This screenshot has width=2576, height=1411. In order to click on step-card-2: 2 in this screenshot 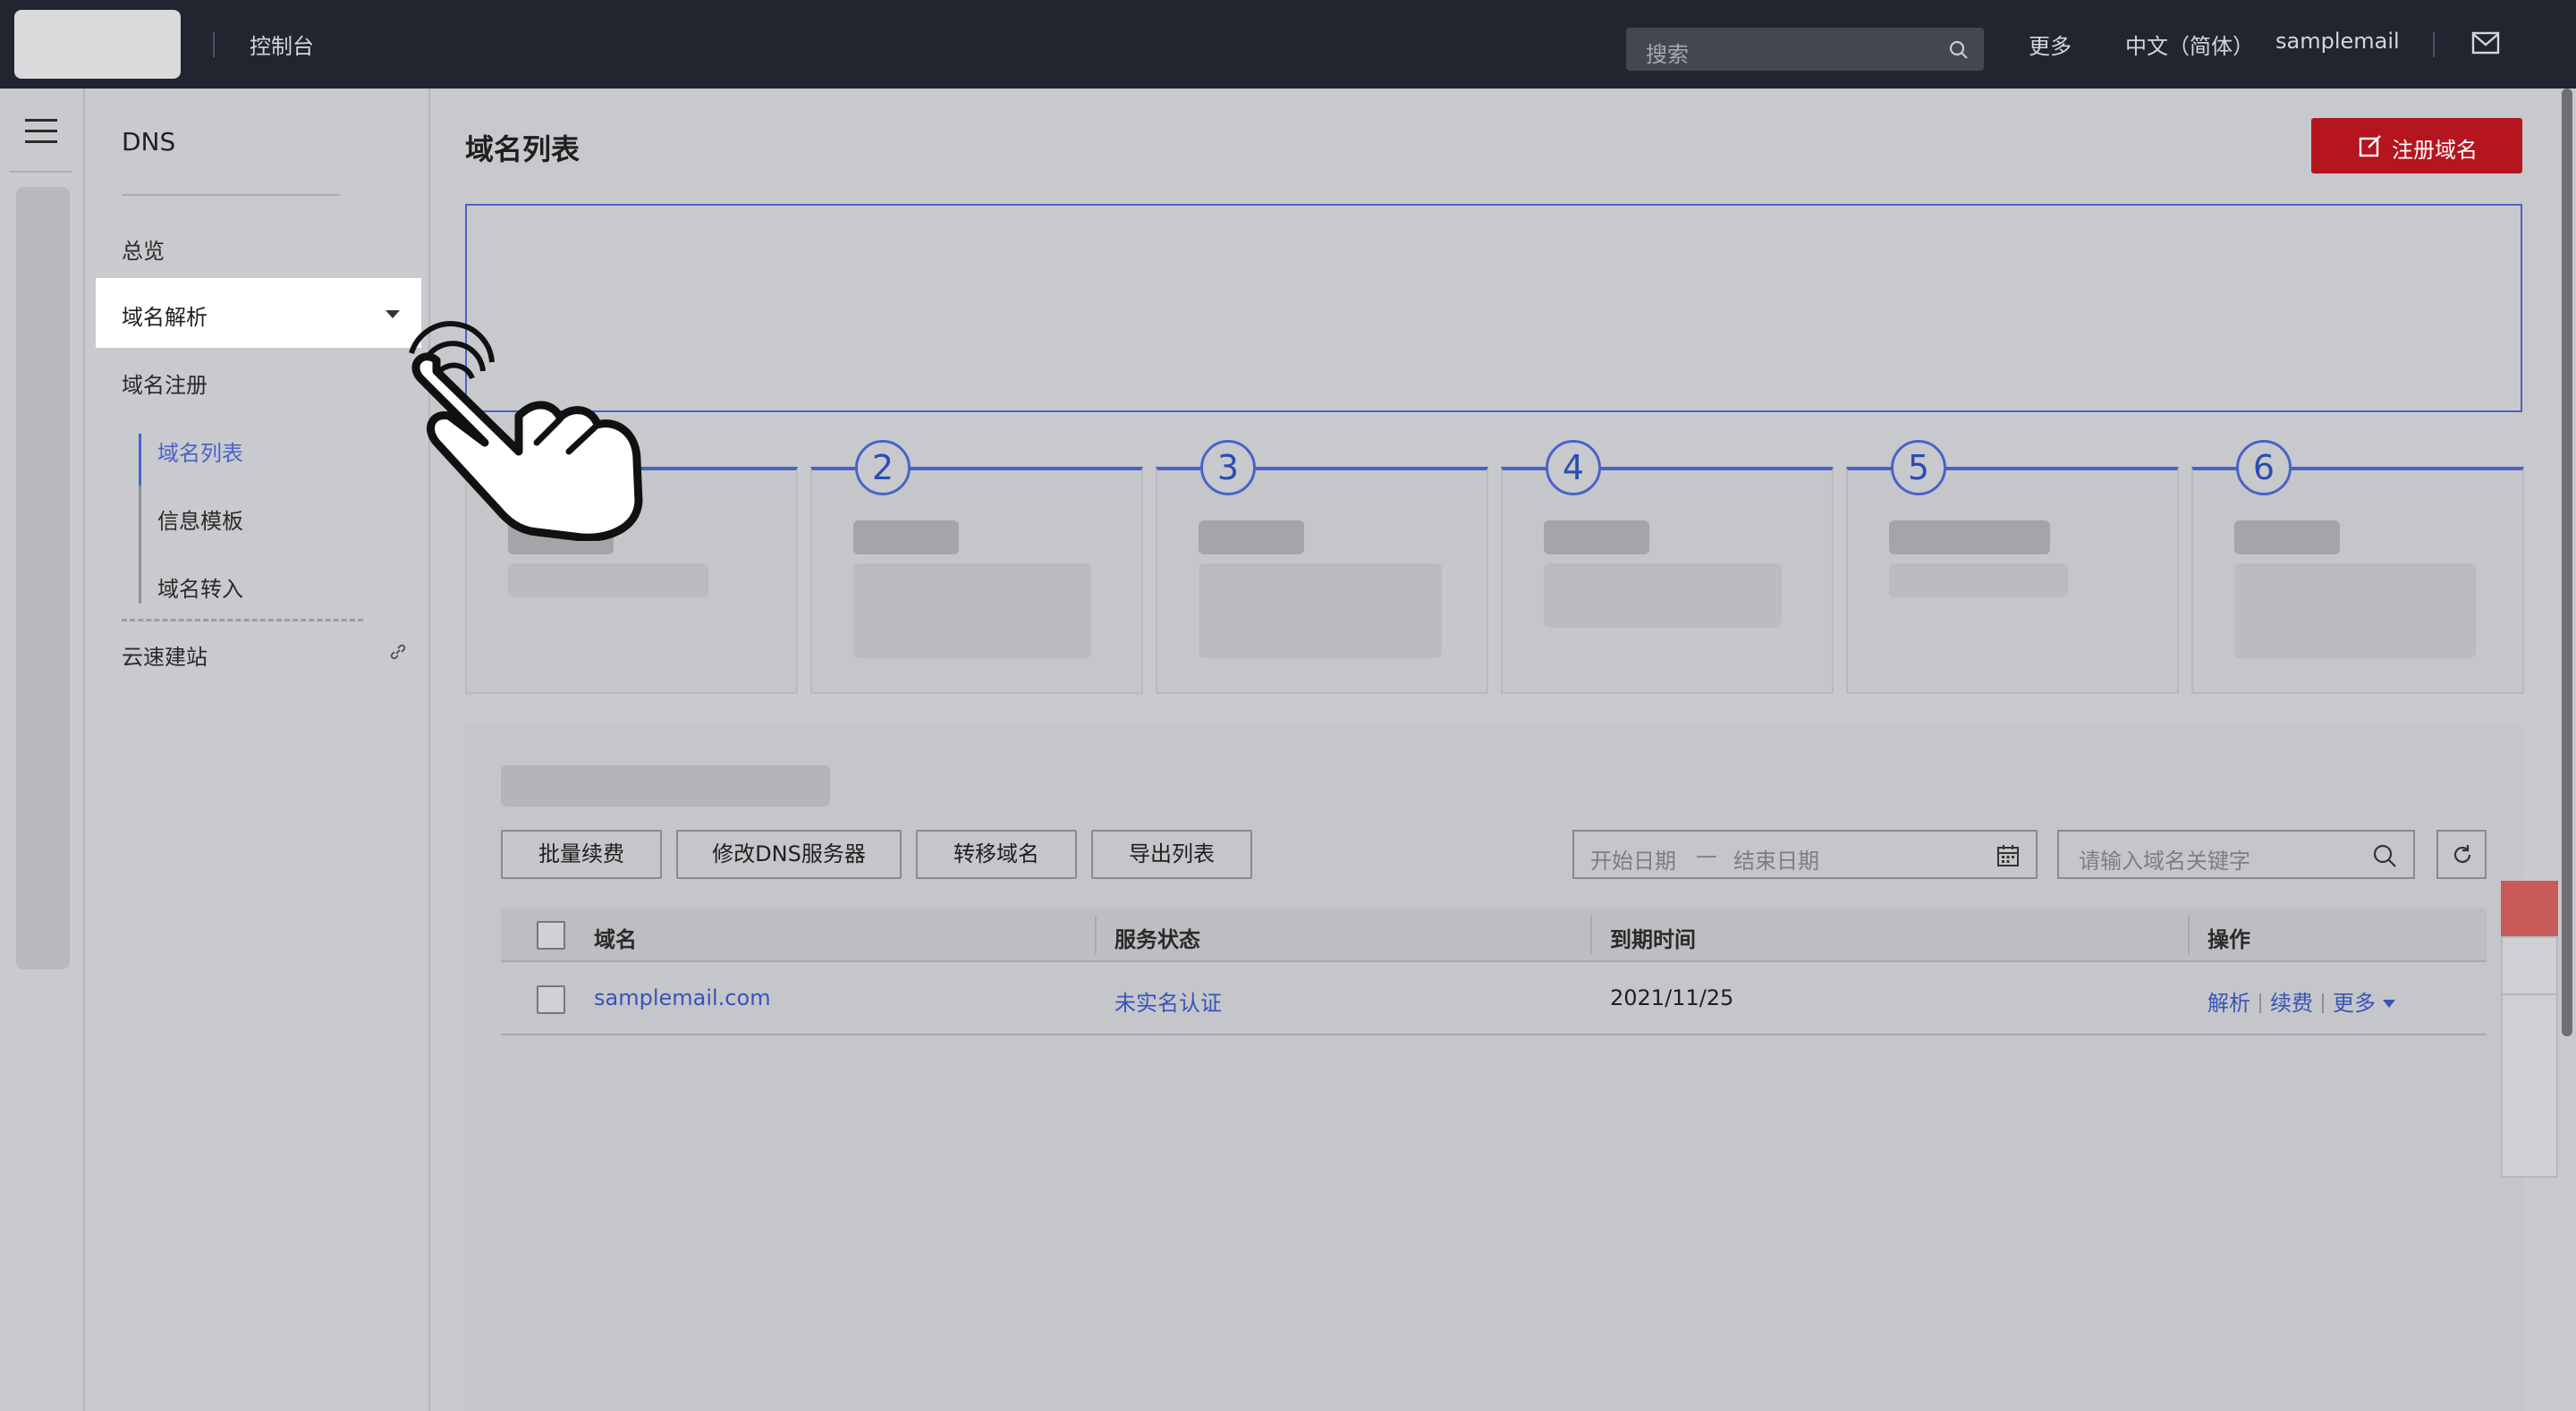, I will do `click(976, 567)`.